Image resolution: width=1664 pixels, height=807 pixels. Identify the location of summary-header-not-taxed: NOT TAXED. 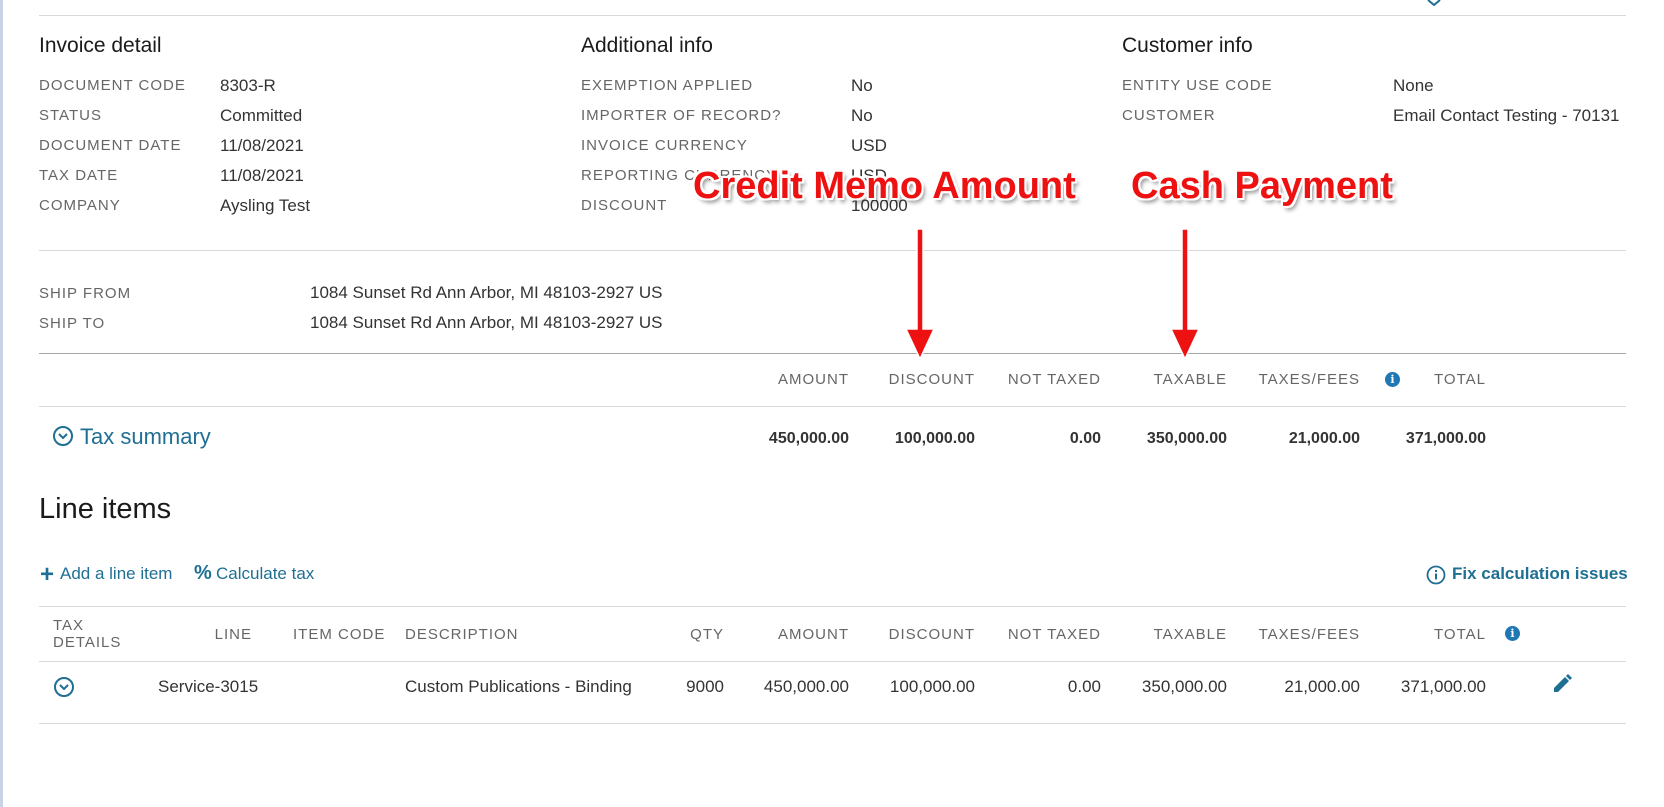
(1054, 379).